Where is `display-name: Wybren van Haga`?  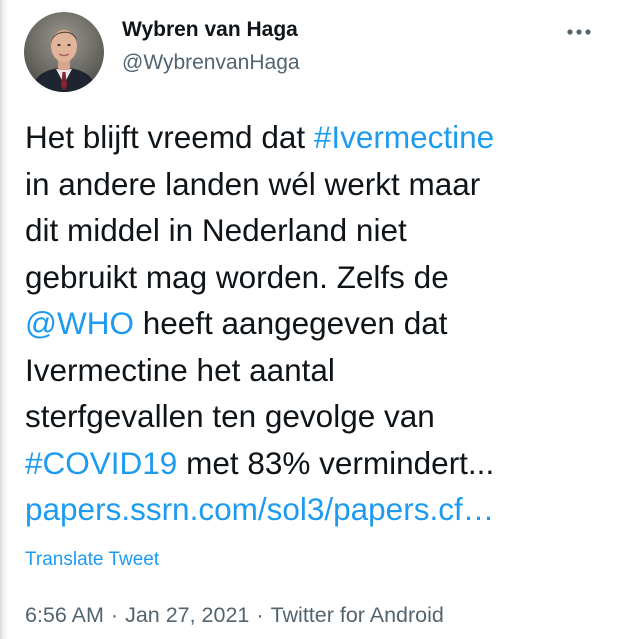 display-name: Wybren van Haga is located at coordinates (210, 30).